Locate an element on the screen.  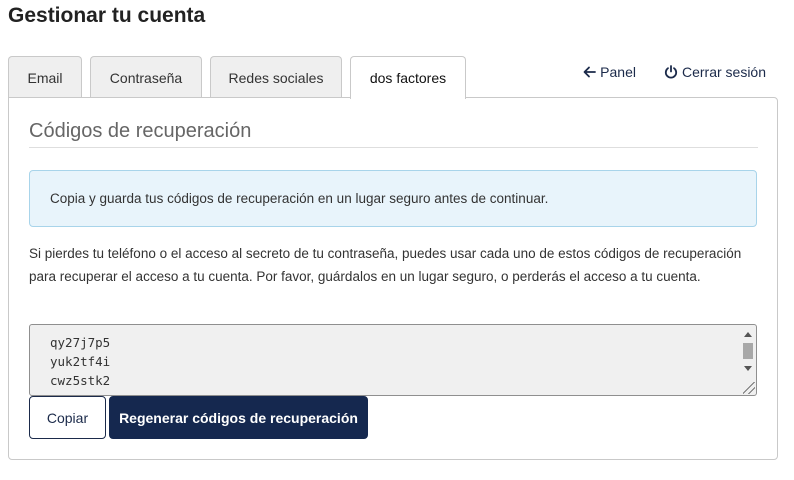
logout-link-label: Cerrar sesión is located at coordinates (723, 72).